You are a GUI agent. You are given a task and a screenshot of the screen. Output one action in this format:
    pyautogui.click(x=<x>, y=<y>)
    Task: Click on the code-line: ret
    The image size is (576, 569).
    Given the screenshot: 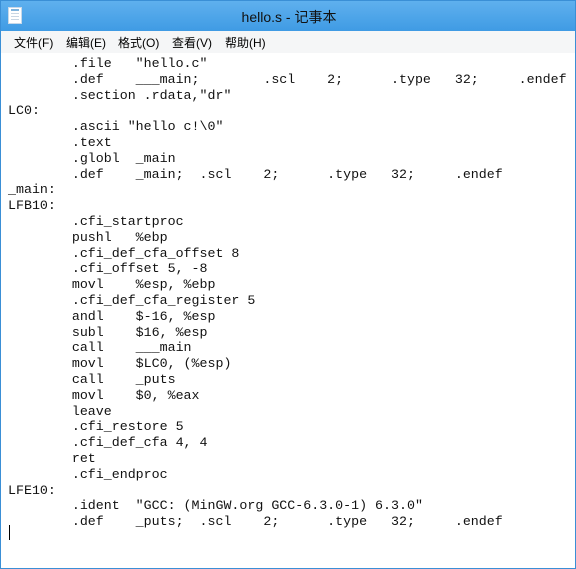 What is the action you would take?
    pyautogui.click(x=52, y=458)
    